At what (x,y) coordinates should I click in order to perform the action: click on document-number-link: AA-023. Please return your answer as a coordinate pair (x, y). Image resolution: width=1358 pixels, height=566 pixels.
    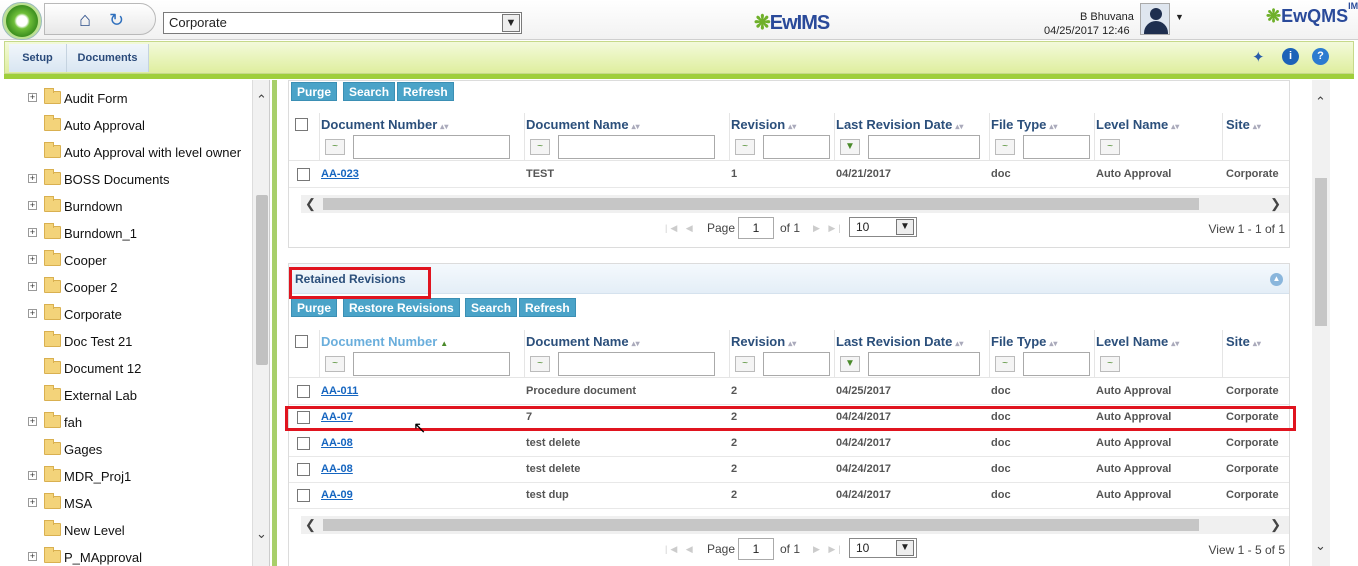
    Looking at the image, I should click on (340, 174).